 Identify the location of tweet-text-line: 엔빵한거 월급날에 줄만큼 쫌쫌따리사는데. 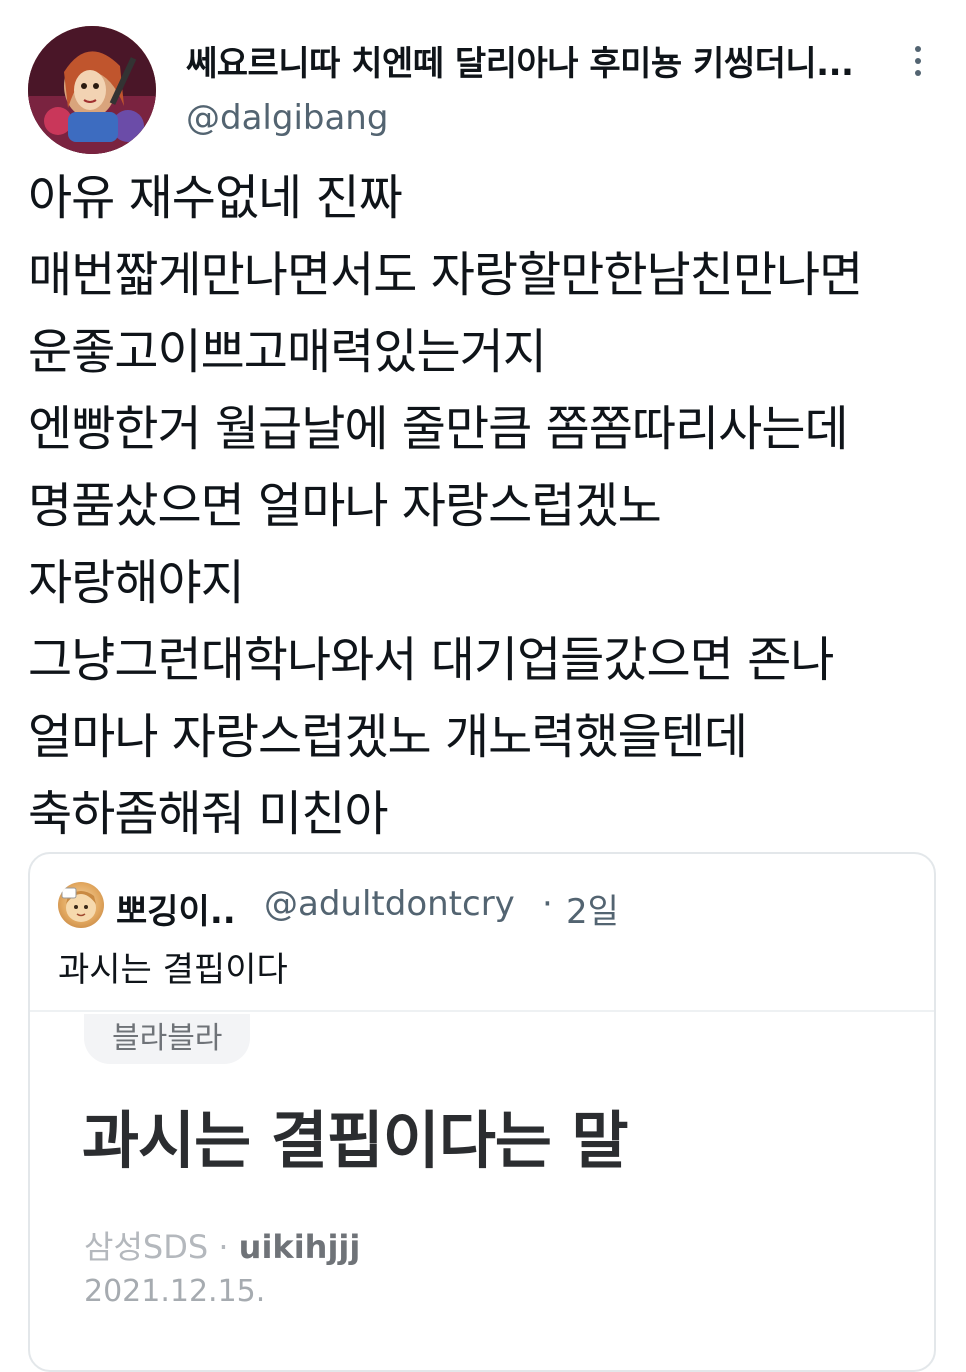
(438, 429).